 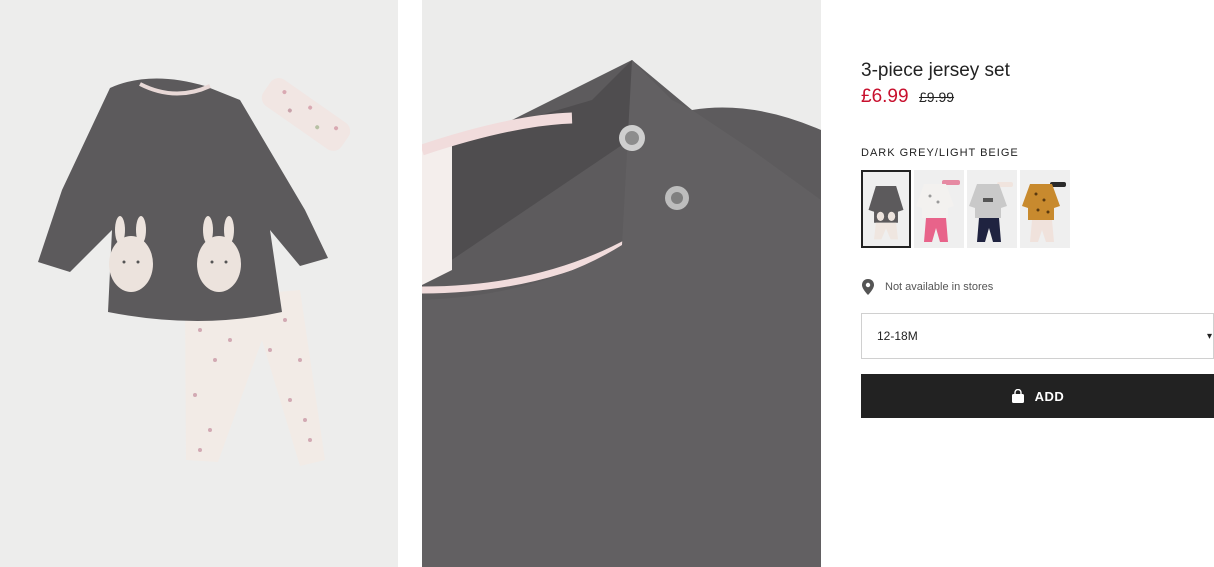 I want to click on color-swatch-list, so click(x=965, y=209).